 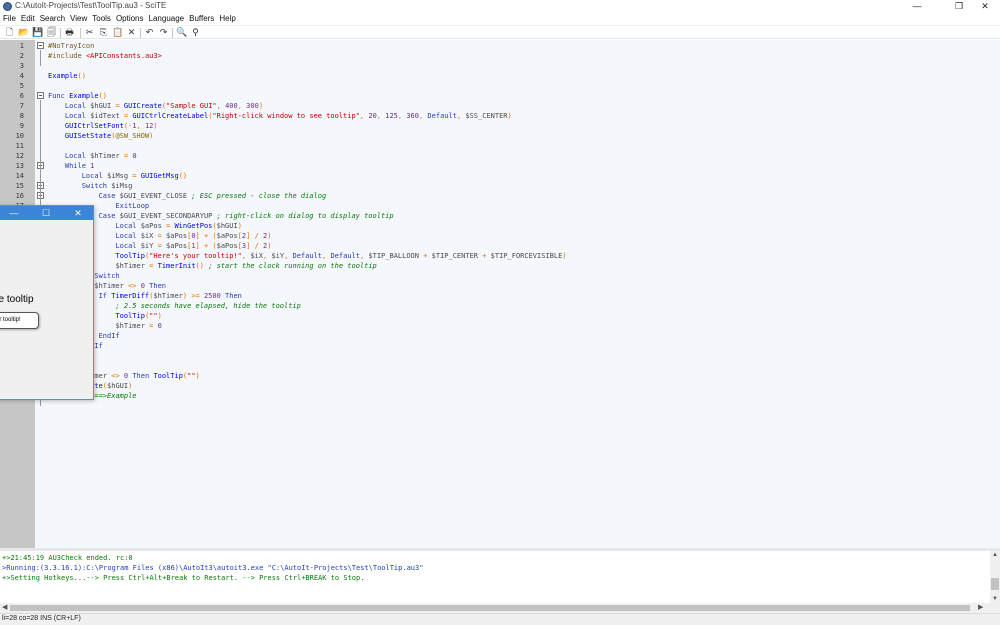 What do you see at coordinates (103, 32) in the screenshot?
I see `copy-icon: ⎘` at bounding box center [103, 32].